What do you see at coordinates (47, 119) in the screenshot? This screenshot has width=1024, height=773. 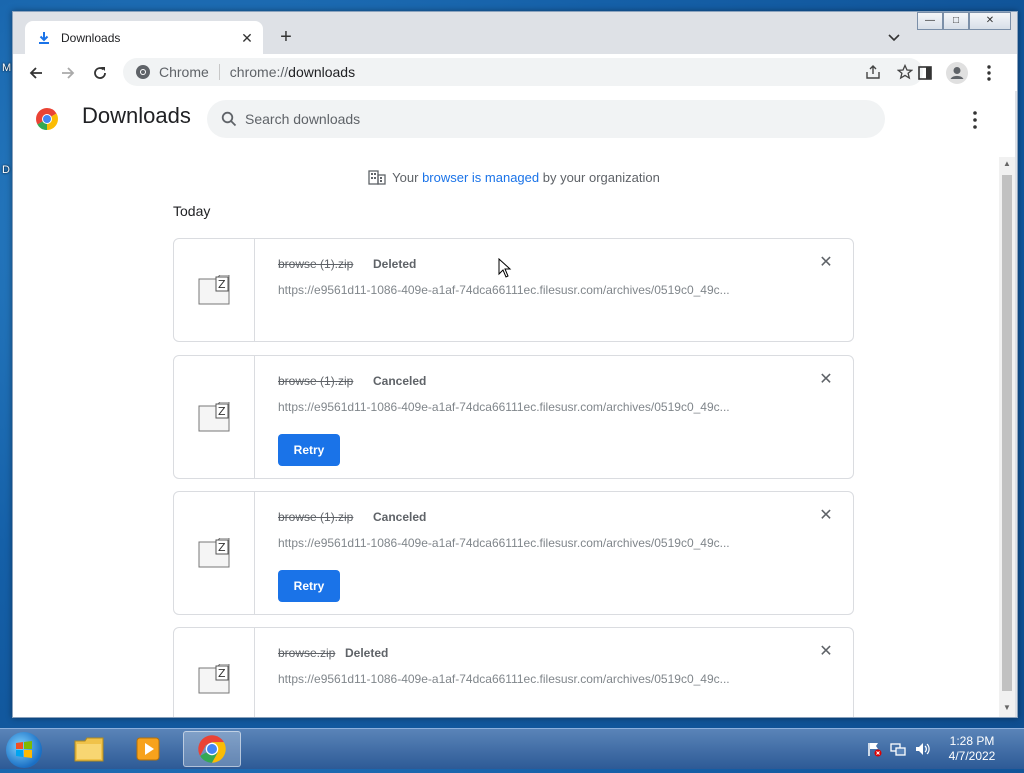 I see `chrome-logo-icon` at bounding box center [47, 119].